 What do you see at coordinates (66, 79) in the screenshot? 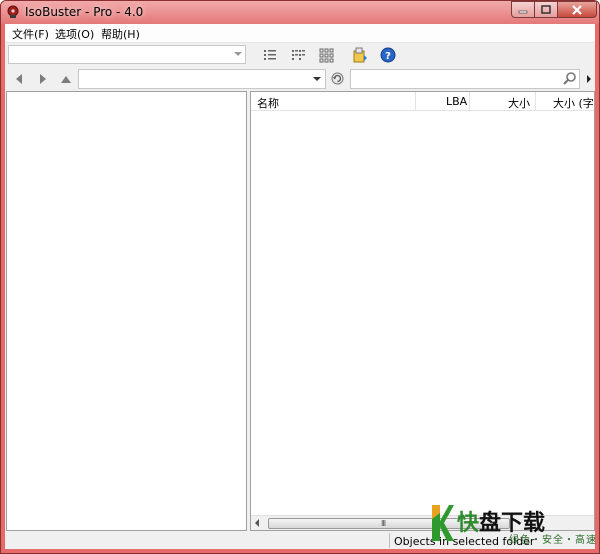
I see `up-icon` at bounding box center [66, 79].